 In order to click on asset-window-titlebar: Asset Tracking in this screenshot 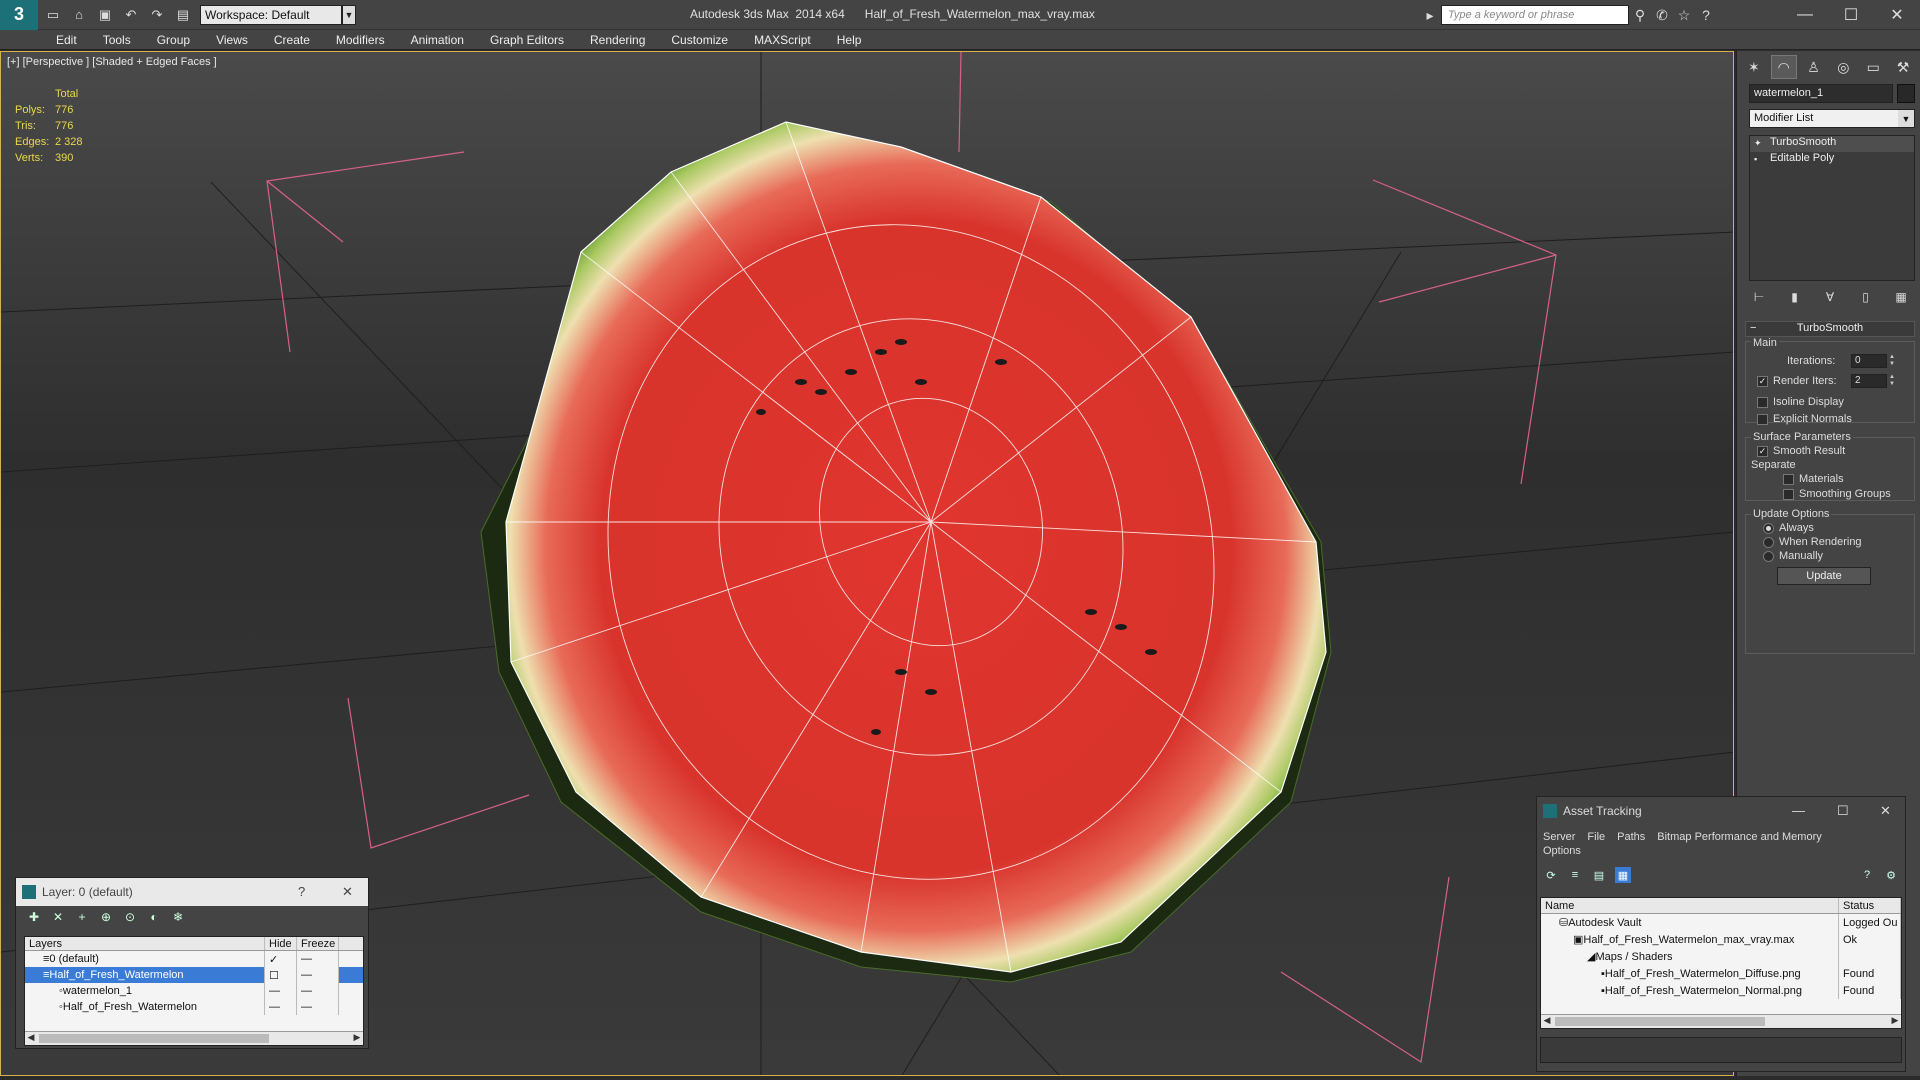, I will do `click(1721, 811)`.